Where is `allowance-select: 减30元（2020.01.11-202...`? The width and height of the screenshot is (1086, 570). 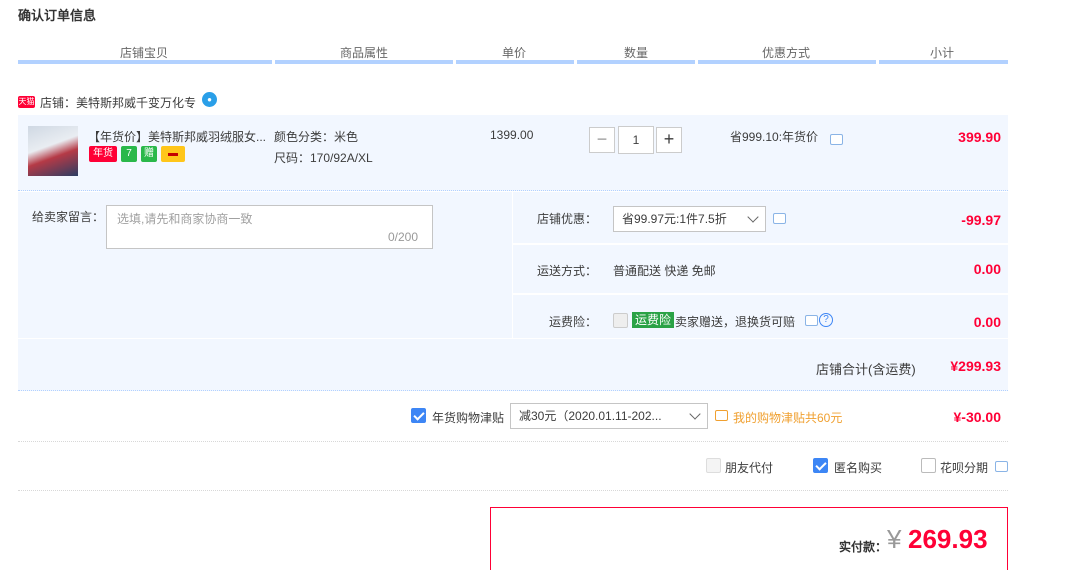 allowance-select: 减30元（2020.01.11-202... is located at coordinates (609, 416).